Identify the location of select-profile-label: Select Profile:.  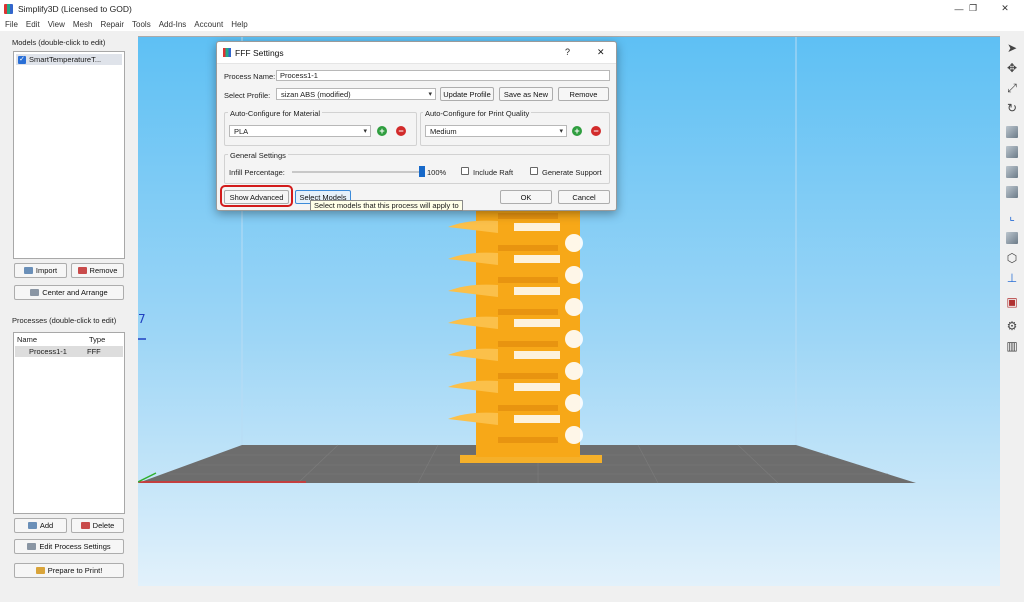
(247, 95).